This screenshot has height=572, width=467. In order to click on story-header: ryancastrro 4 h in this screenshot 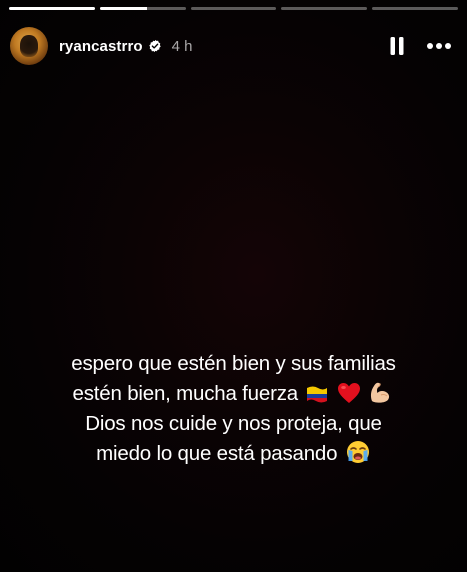, I will do `click(233, 46)`.